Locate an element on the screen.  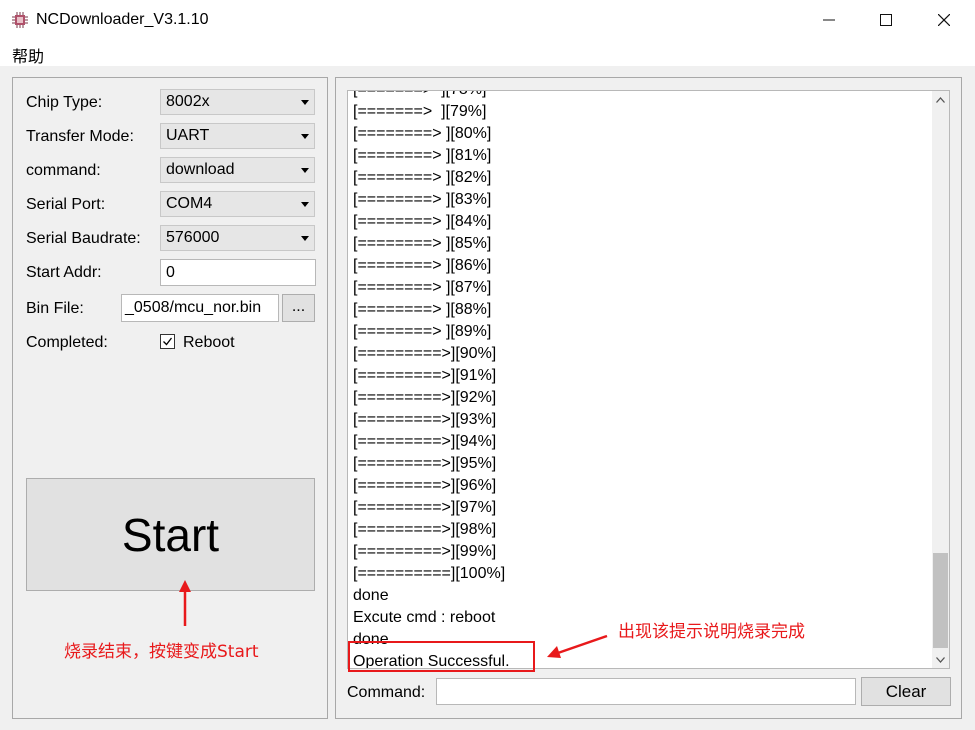
log-line: [========> ][85%] is located at coordinates (422, 243).